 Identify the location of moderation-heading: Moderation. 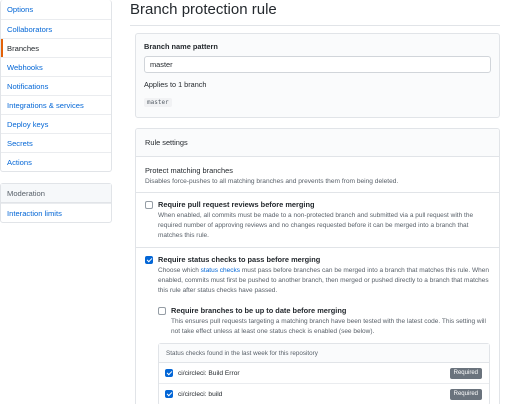
(56, 193).